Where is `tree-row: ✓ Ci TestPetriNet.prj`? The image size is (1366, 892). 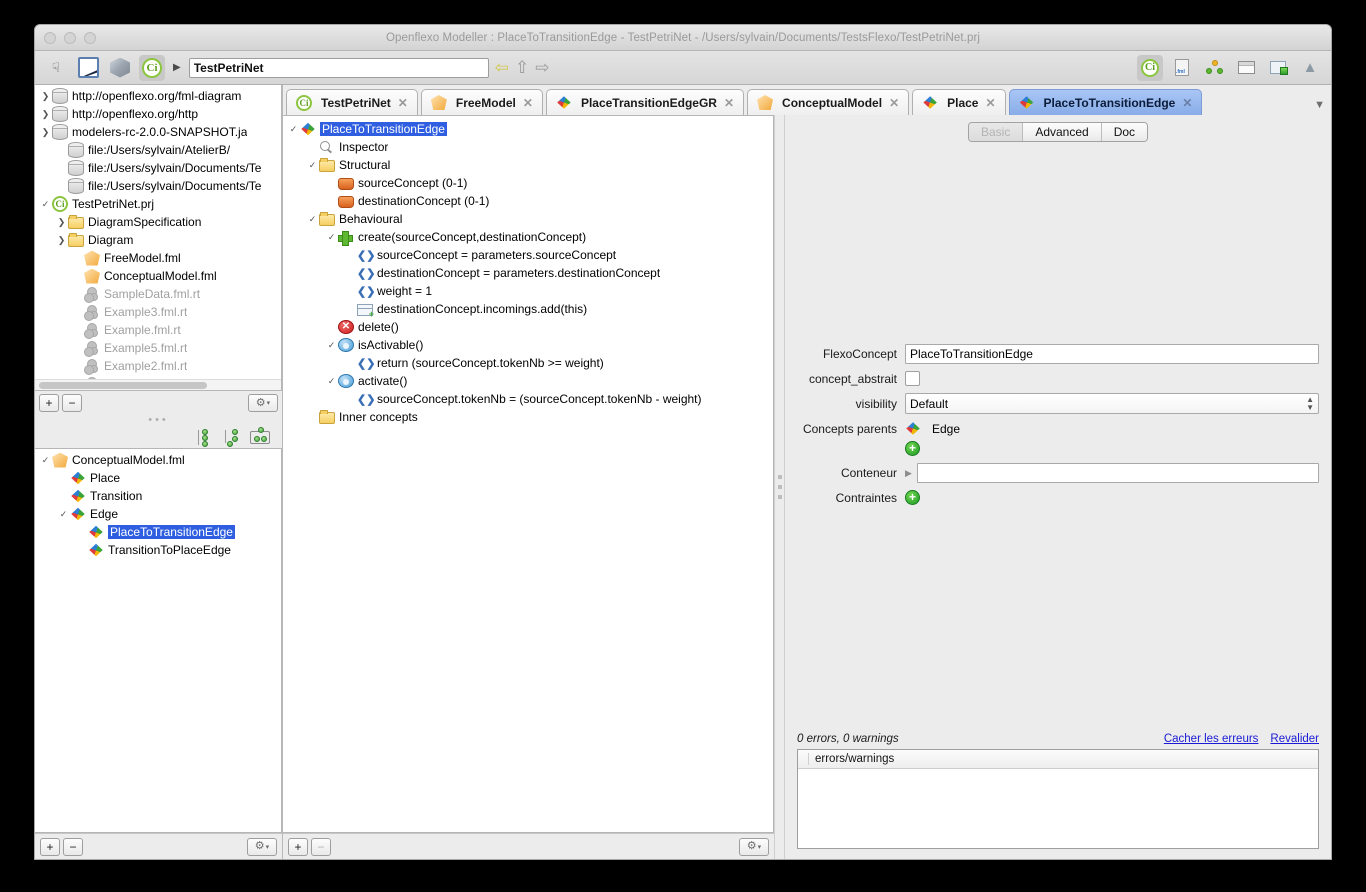
tree-row: ✓ Ci TestPetriNet.prj is located at coordinates (158, 204).